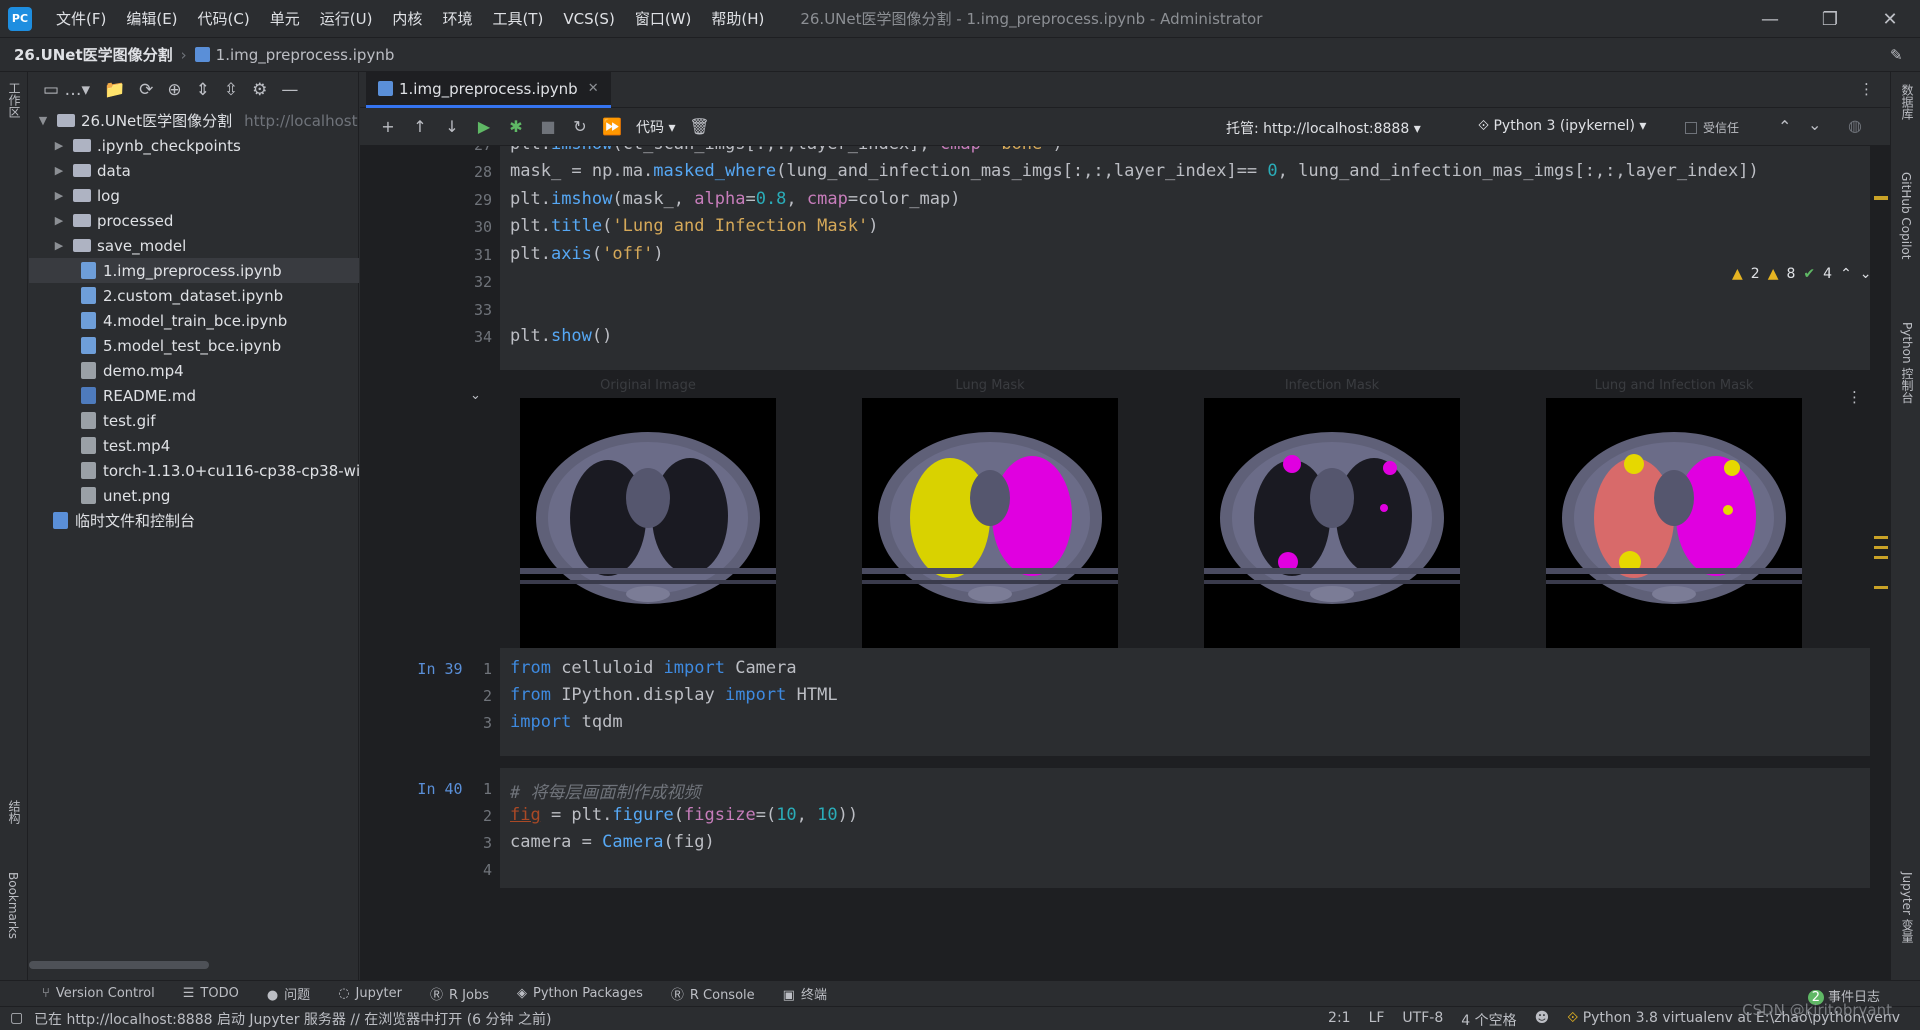 The height and width of the screenshot is (1030, 1920). Describe the element at coordinates (805, 993) in the screenshot. I see `tool-terminal: ▣ 终端` at that location.